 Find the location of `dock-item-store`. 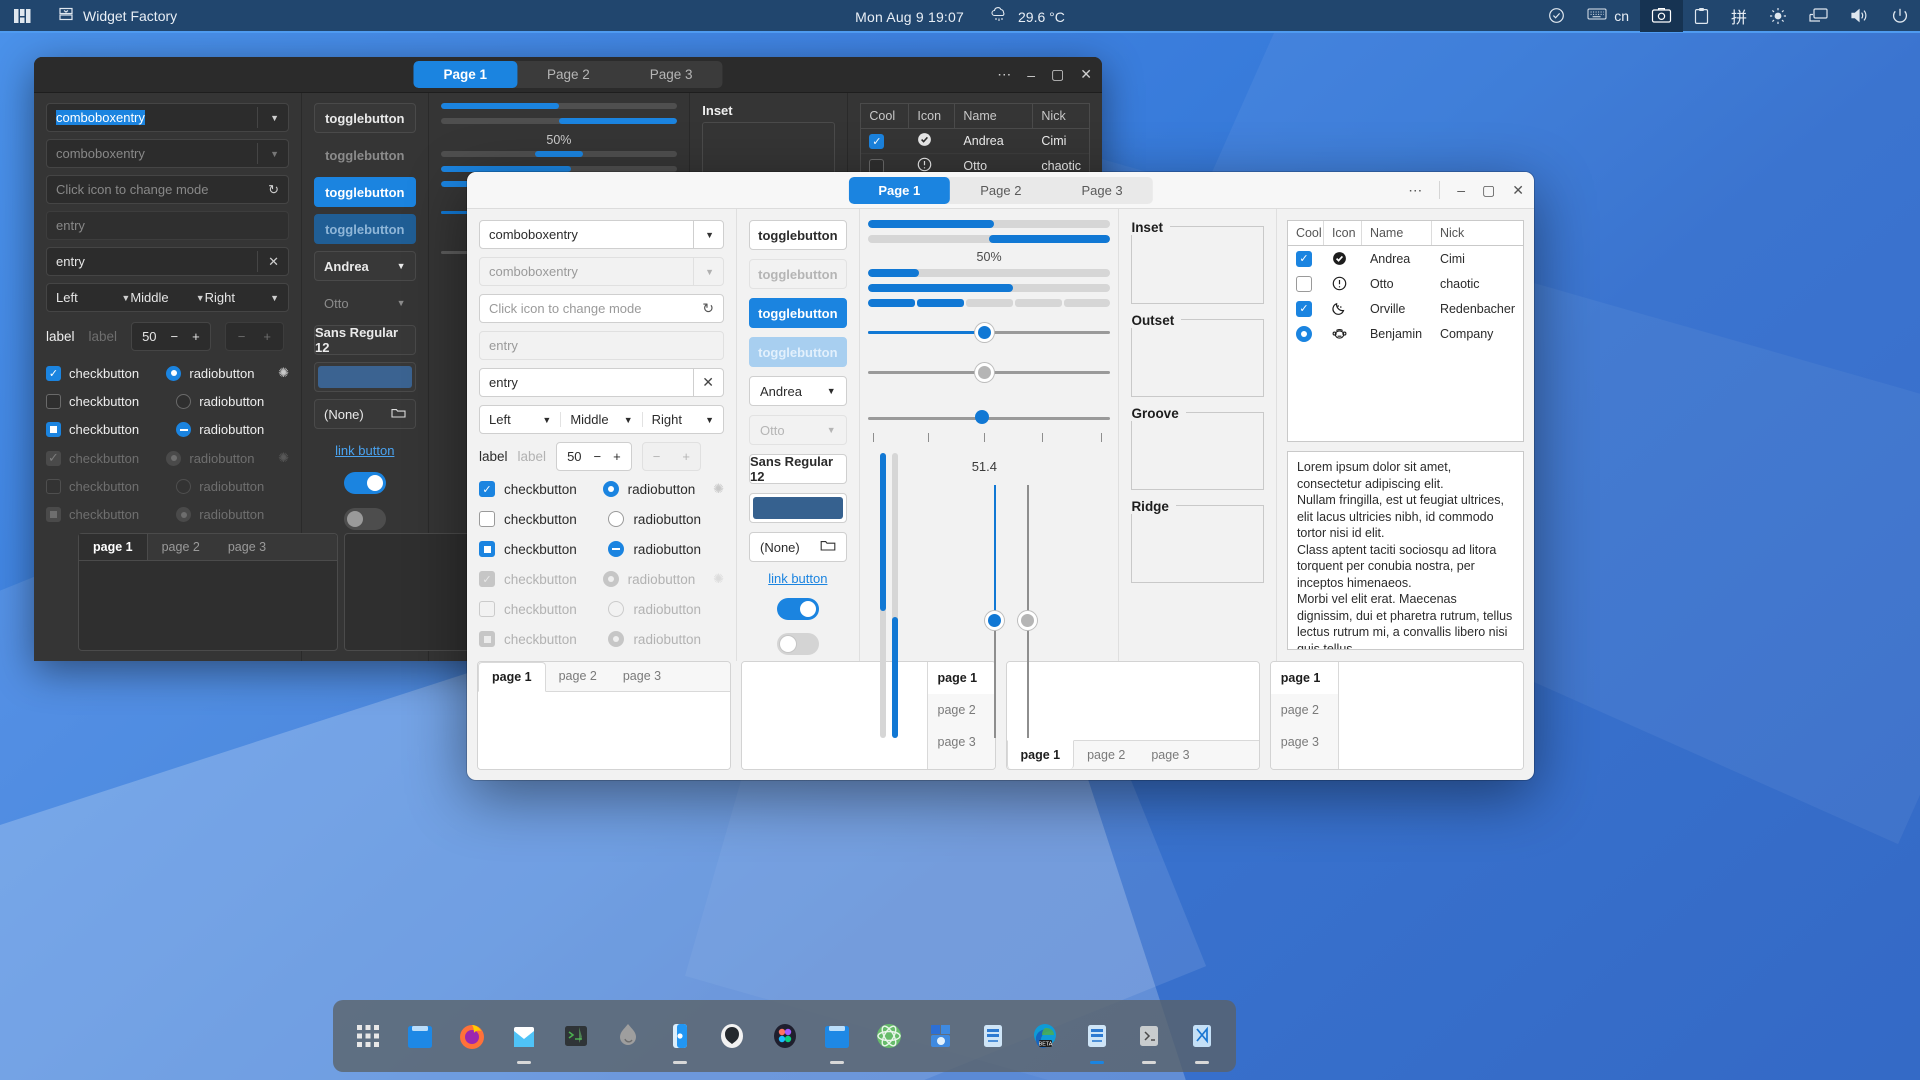

dock-item-store is located at coordinates (940, 1036).